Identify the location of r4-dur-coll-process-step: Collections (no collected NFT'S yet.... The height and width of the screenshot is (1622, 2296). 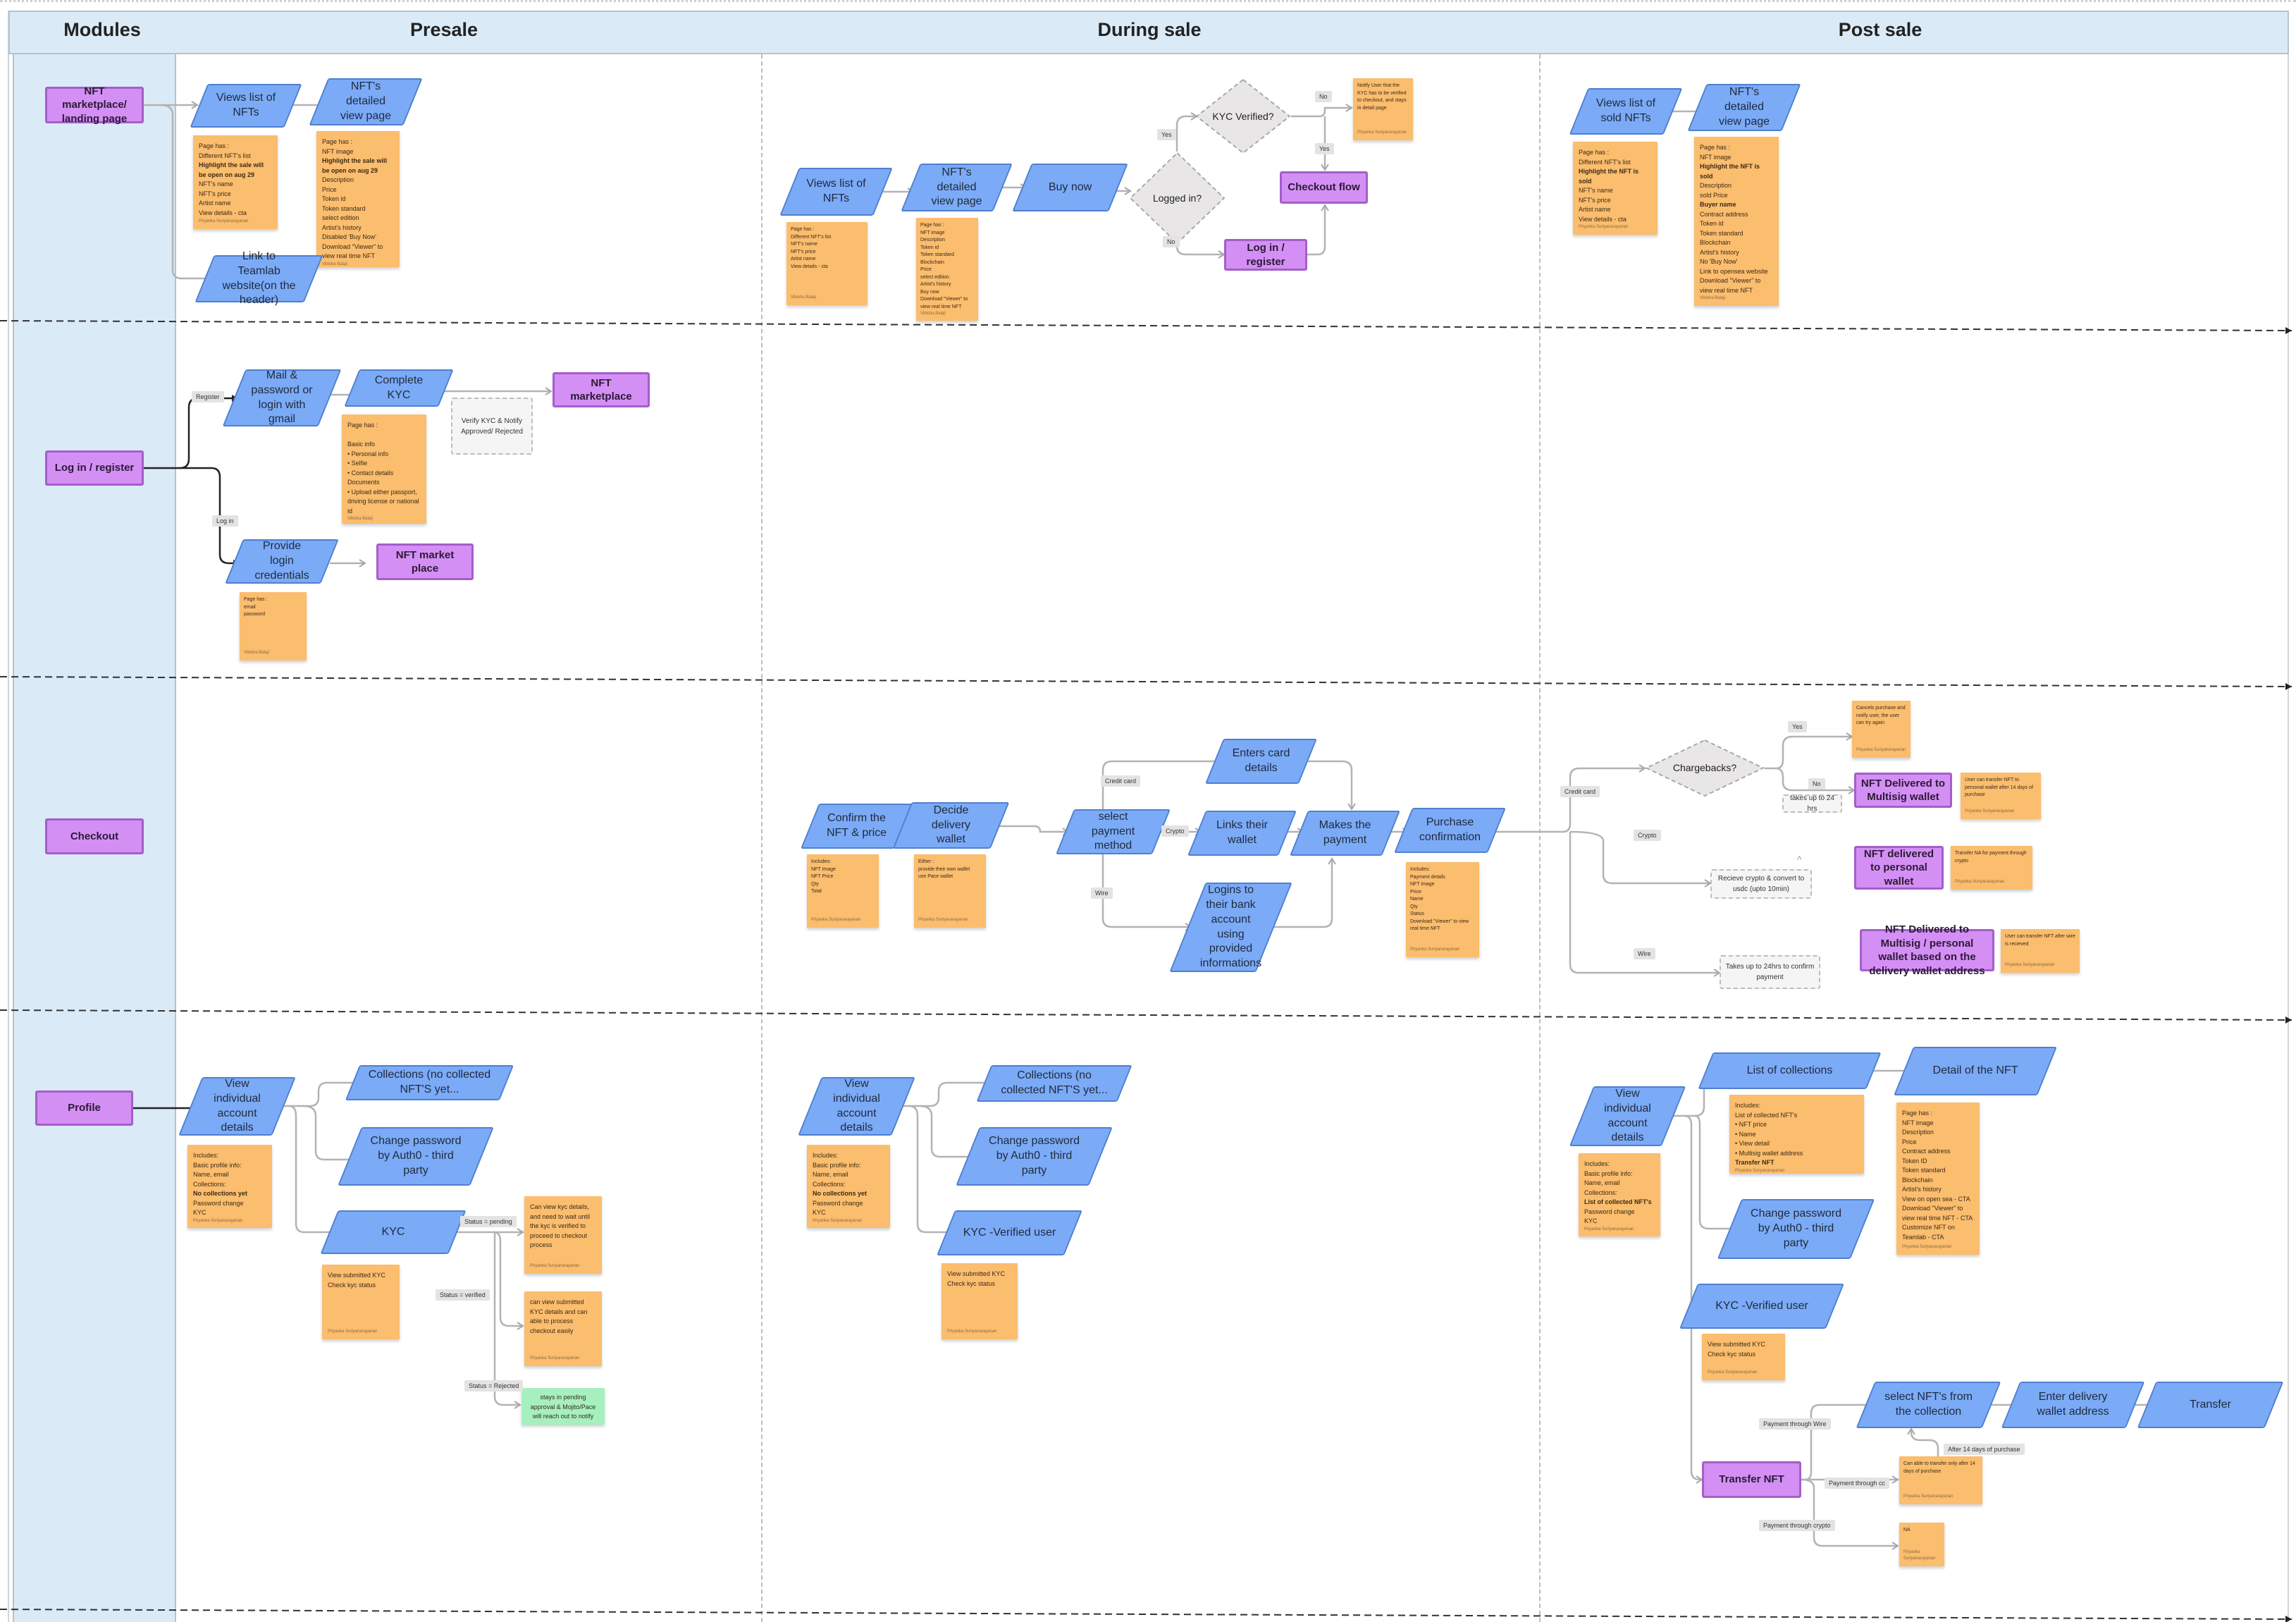
(1054, 1083).